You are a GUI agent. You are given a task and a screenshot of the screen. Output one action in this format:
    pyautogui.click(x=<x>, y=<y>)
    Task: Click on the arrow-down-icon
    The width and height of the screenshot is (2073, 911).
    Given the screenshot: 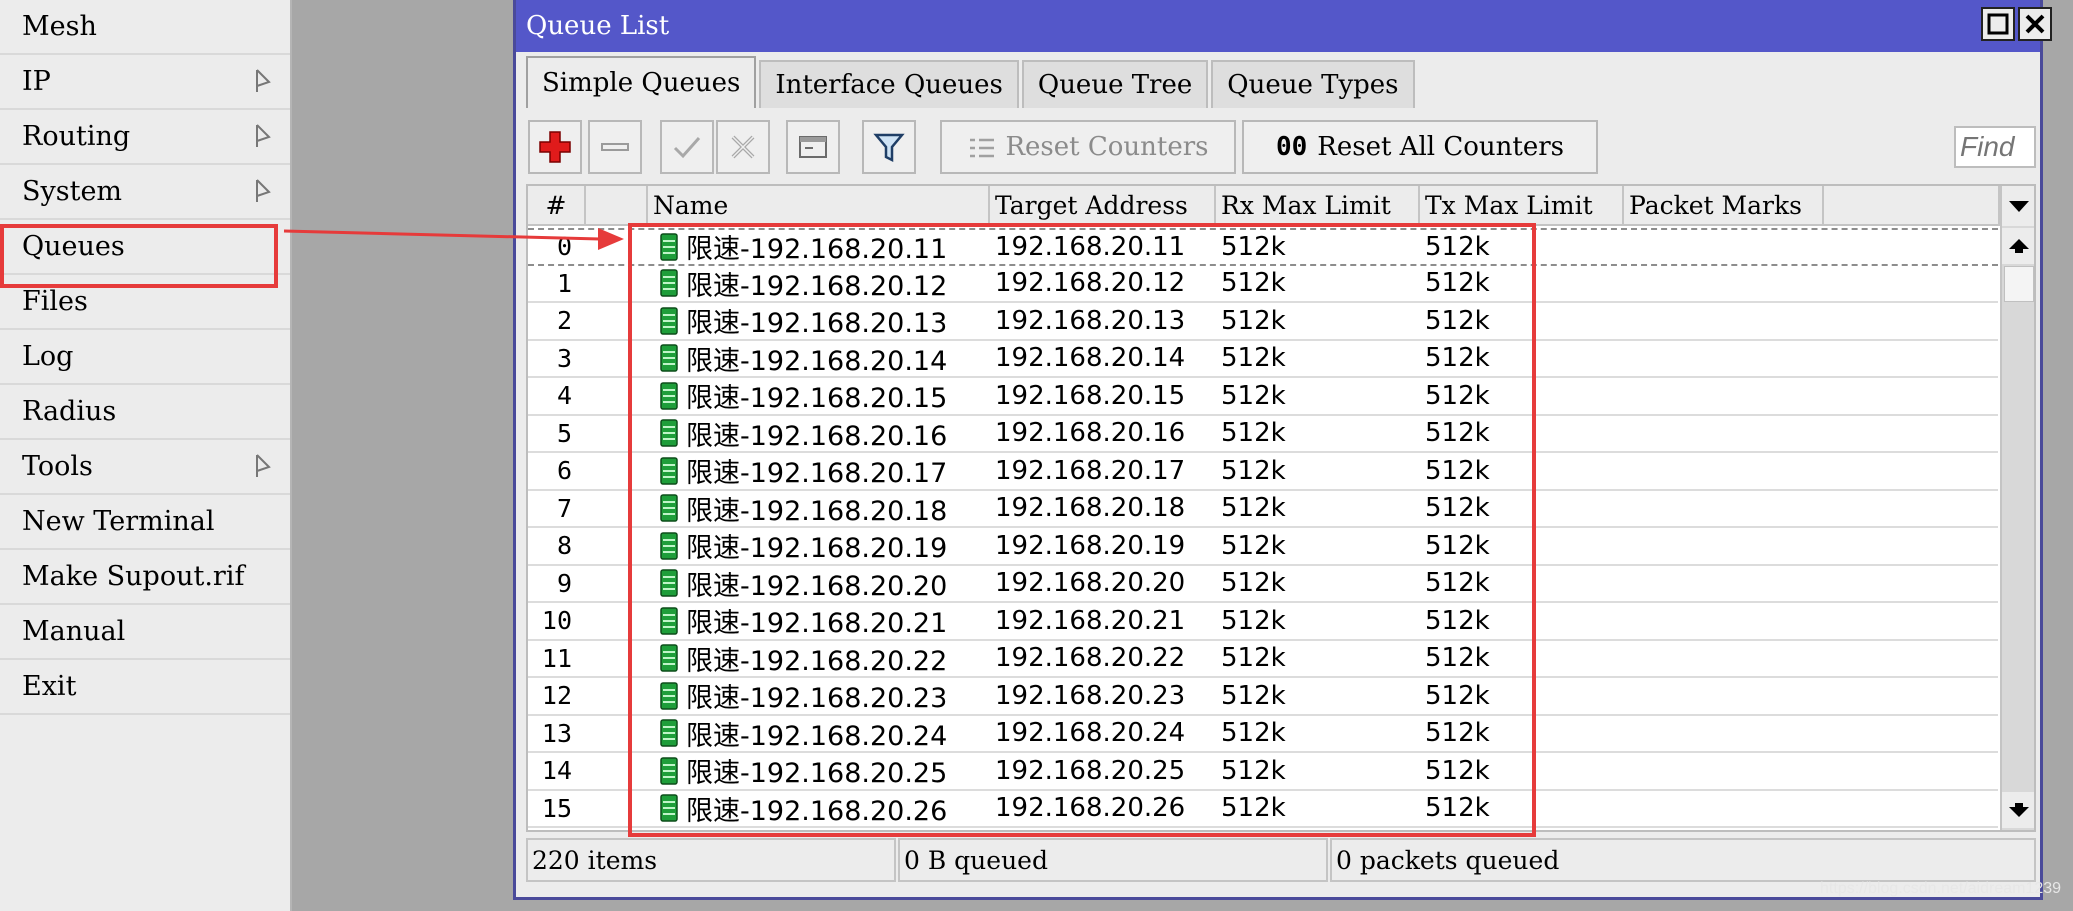 What is the action you would take?
    pyautogui.click(x=2019, y=810)
    